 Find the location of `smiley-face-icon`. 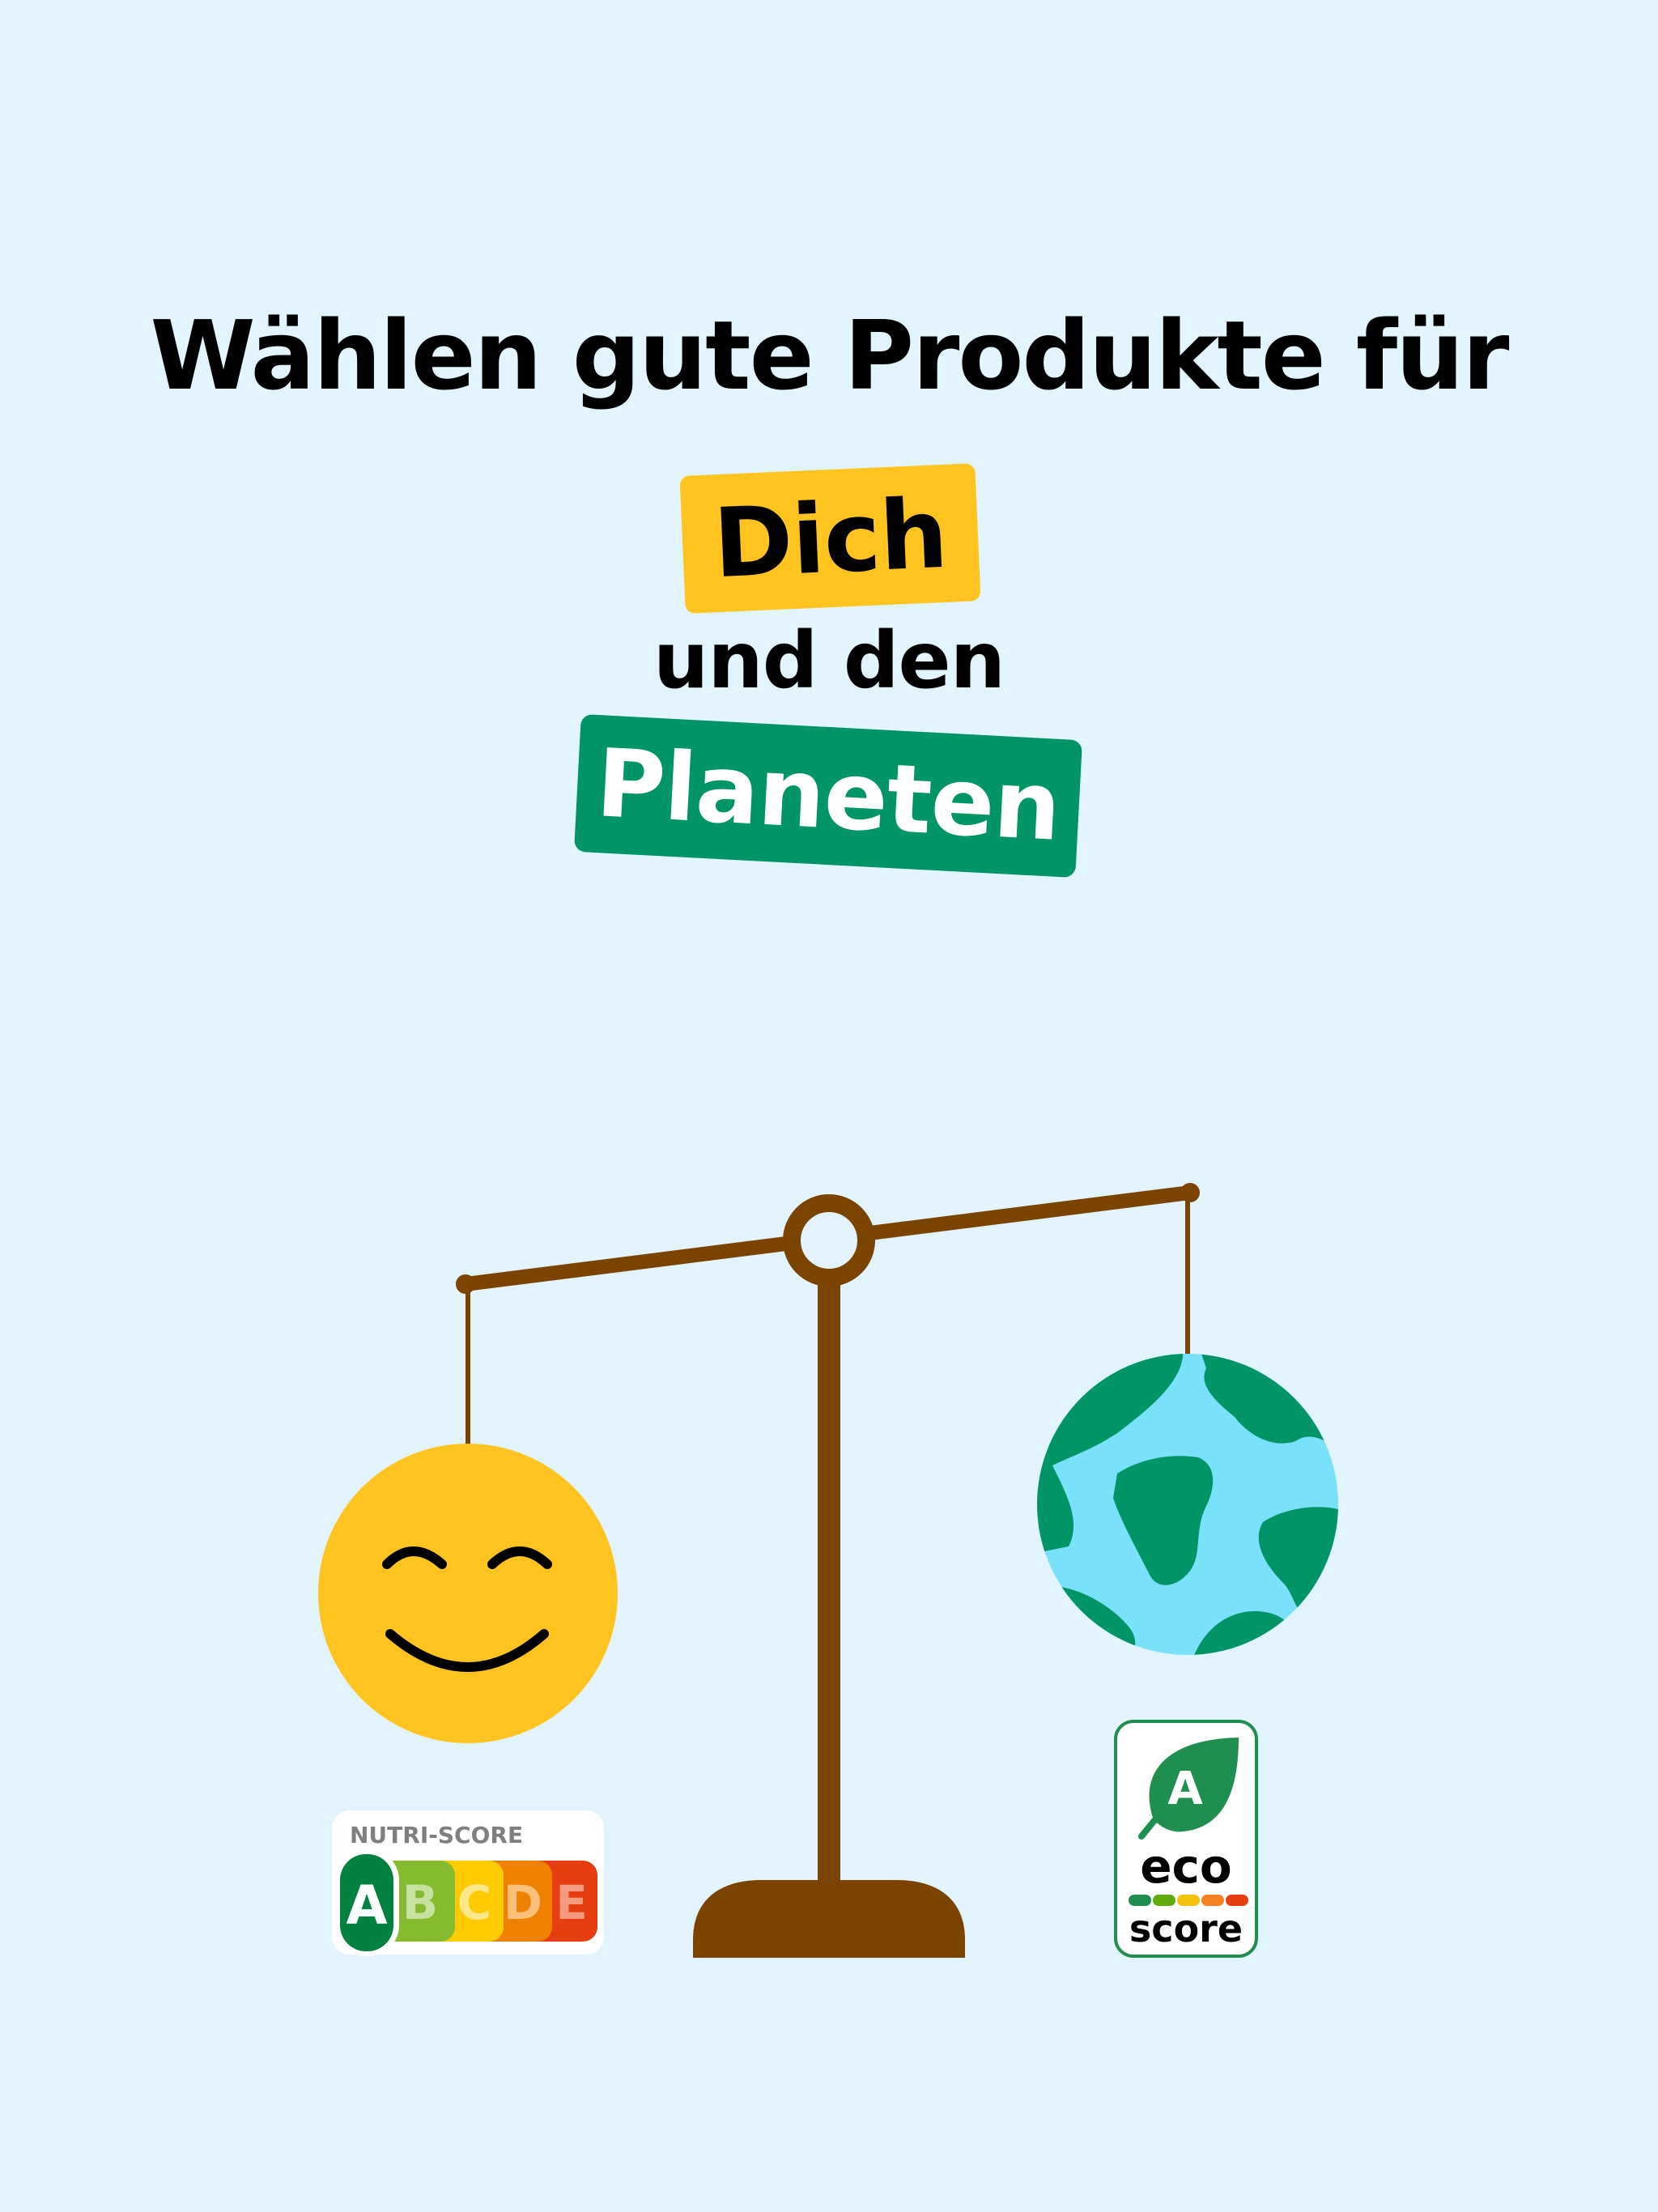

smiley-face-icon is located at coordinates (468, 1594).